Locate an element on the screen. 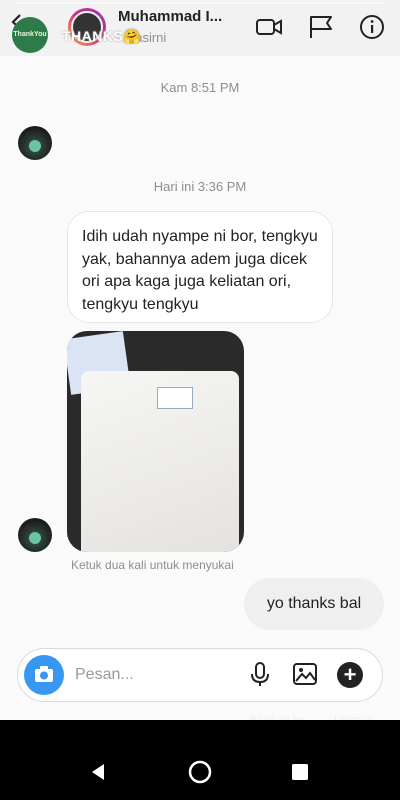  nav-back-icon is located at coordinates (98, 774).